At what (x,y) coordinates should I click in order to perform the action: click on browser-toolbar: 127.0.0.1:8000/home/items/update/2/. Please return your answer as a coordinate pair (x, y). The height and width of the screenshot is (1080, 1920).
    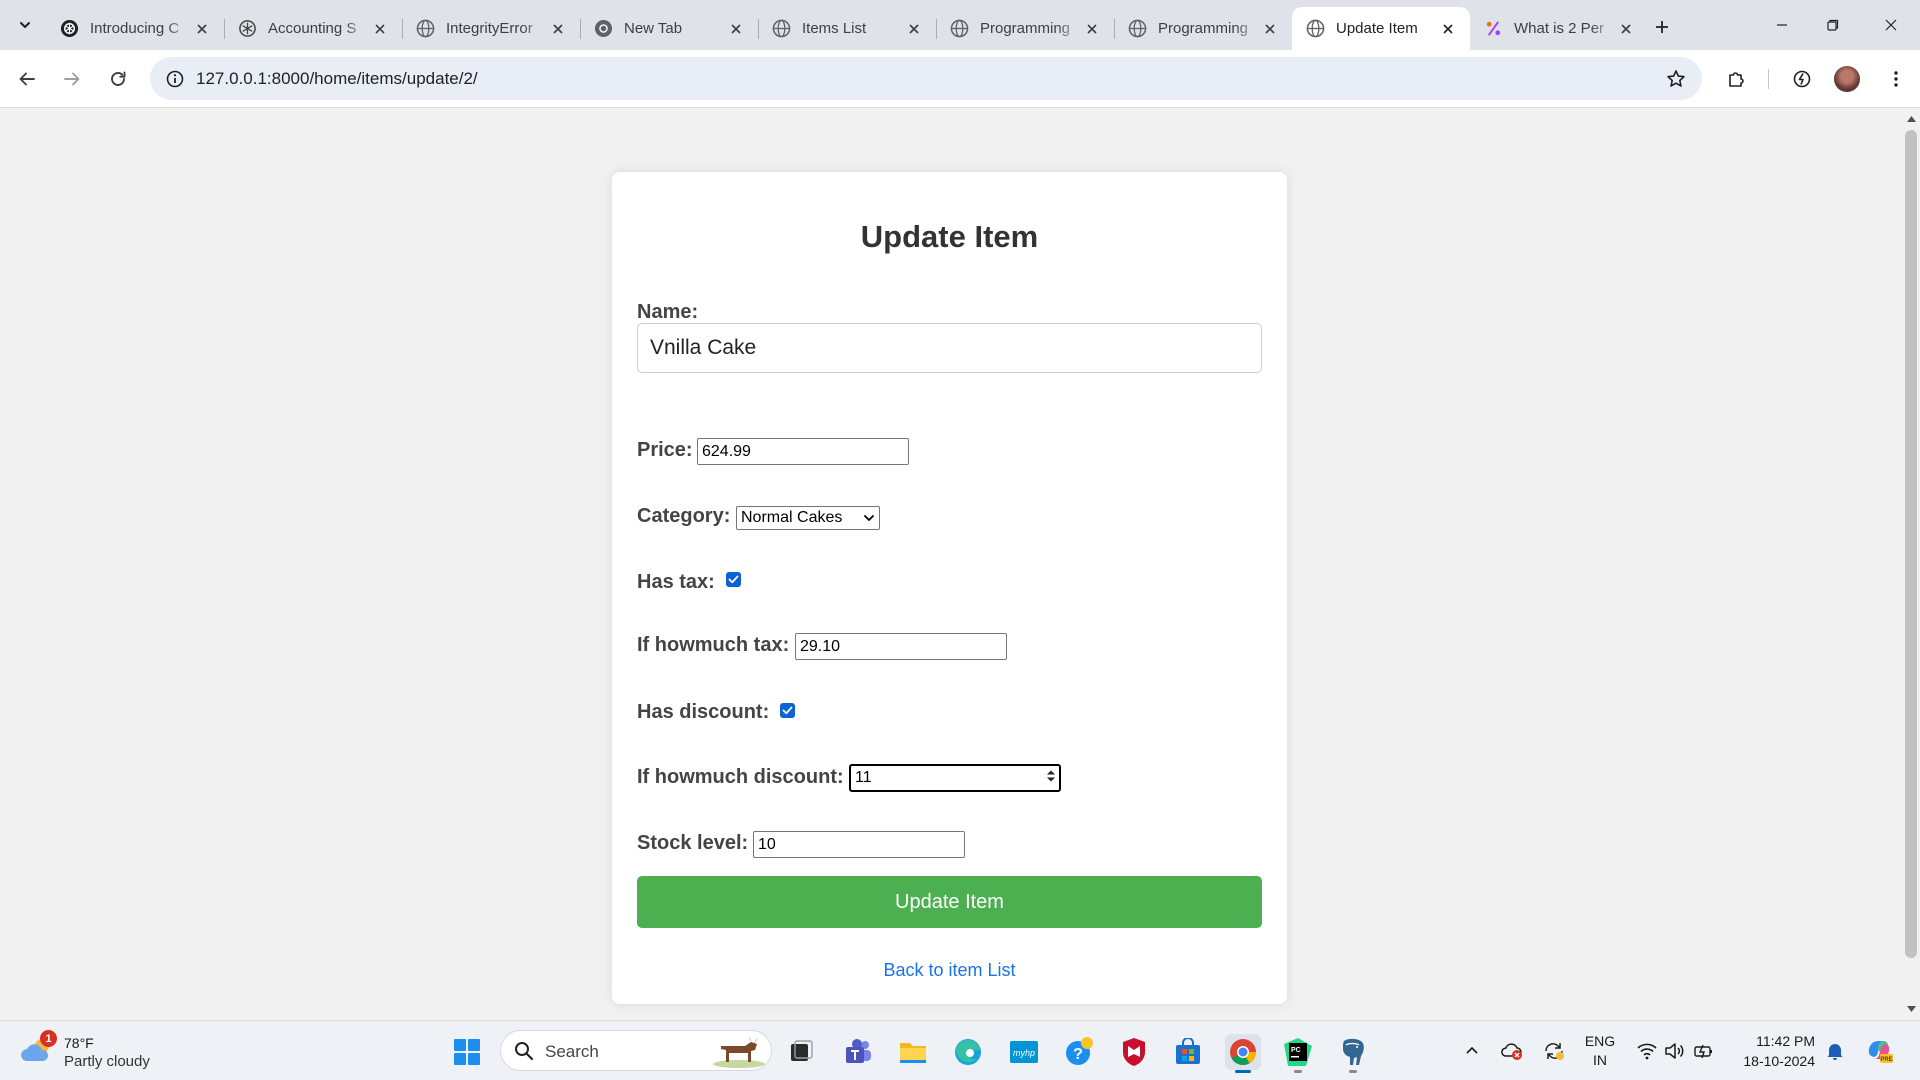
    Looking at the image, I should click on (960, 79).